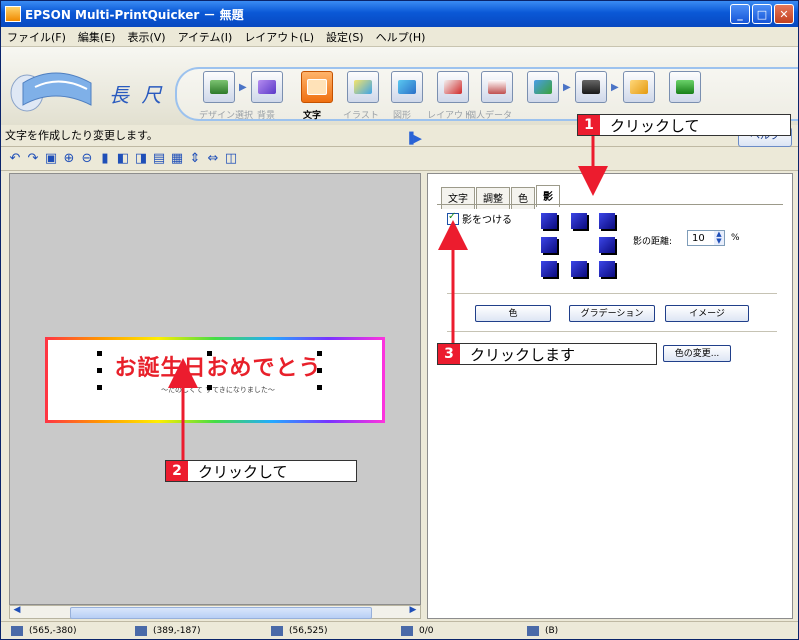 This screenshot has width=799, height=640. What do you see at coordinates (141, 159) in the screenshot?
I see `send-back-icon: ◨` at bounding box center [141, 159].